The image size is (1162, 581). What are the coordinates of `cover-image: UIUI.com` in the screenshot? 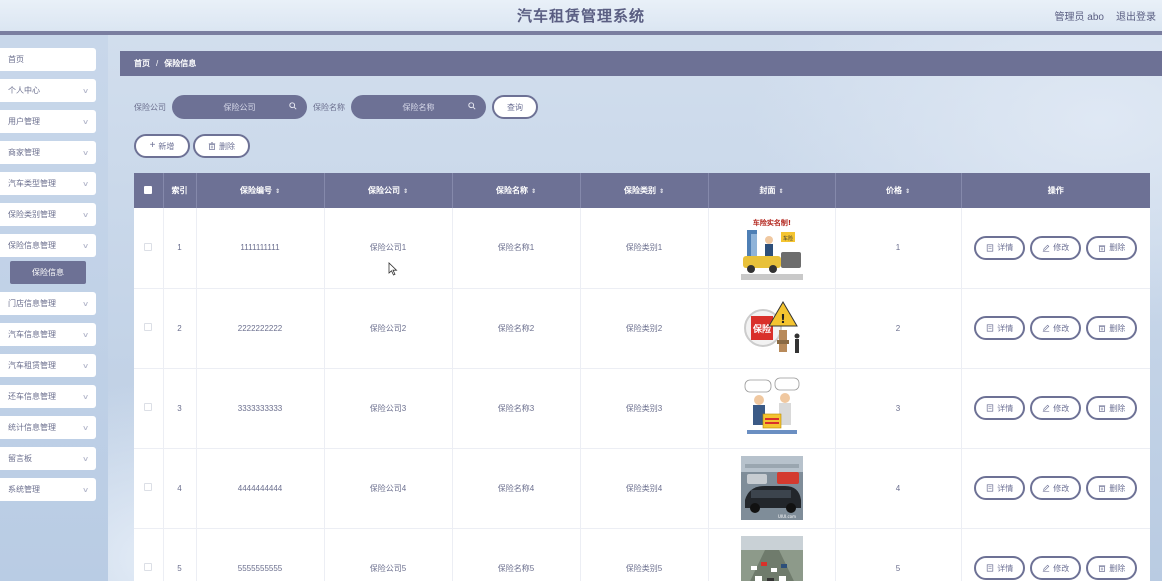 It's located at (771, 488).